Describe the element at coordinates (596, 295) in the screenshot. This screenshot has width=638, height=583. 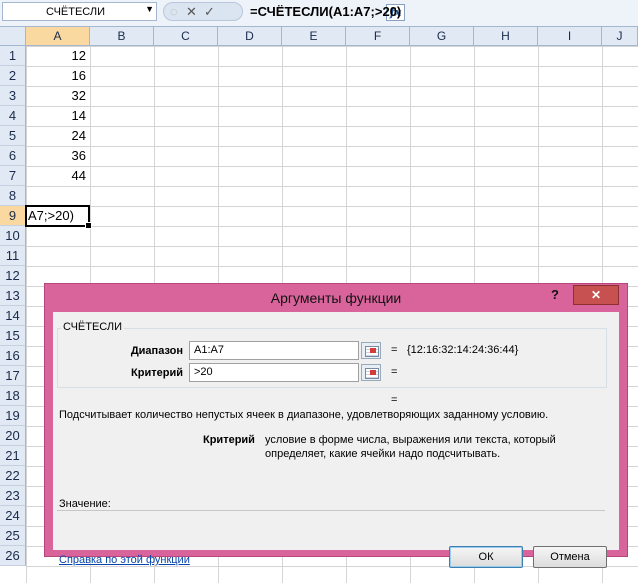
I see `close-button: ✕` at that location.